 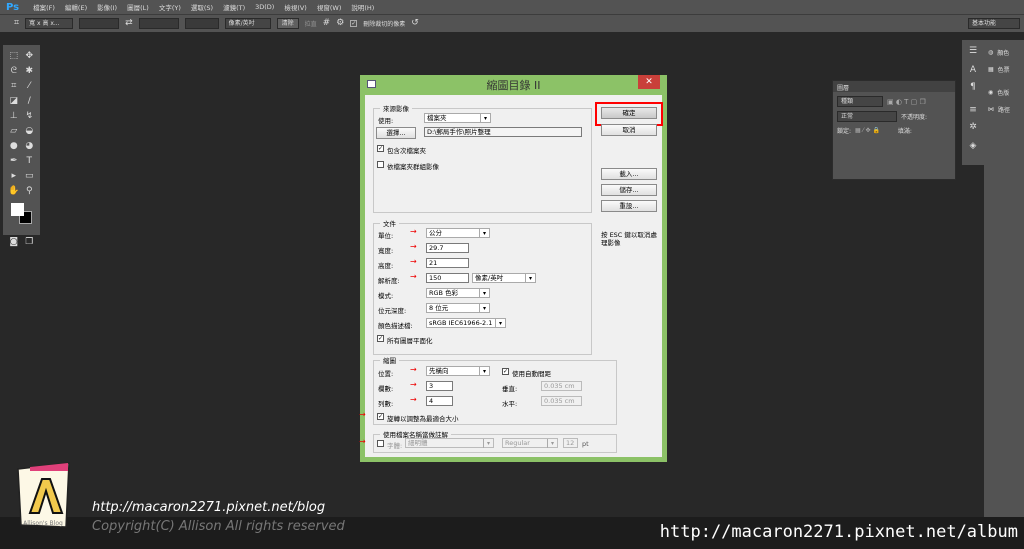 What do you see at coordinates (449, 443) in the screenshot?
I see `font-select: 細明體` at bounding box center [449, 443].